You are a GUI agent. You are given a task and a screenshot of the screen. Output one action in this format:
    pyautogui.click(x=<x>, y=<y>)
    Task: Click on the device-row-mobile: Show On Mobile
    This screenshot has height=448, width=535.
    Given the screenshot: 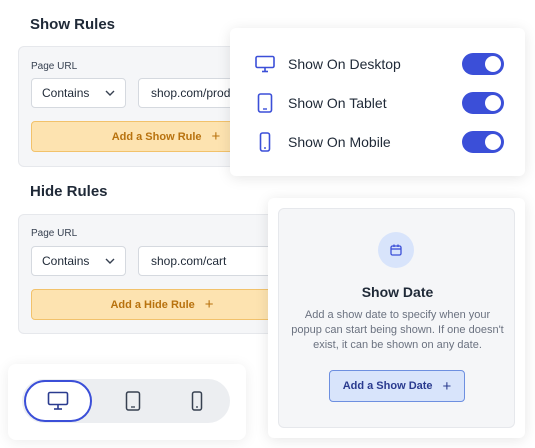 What is the action you would take?
    pyautogui.click(x=379, y=142)
    